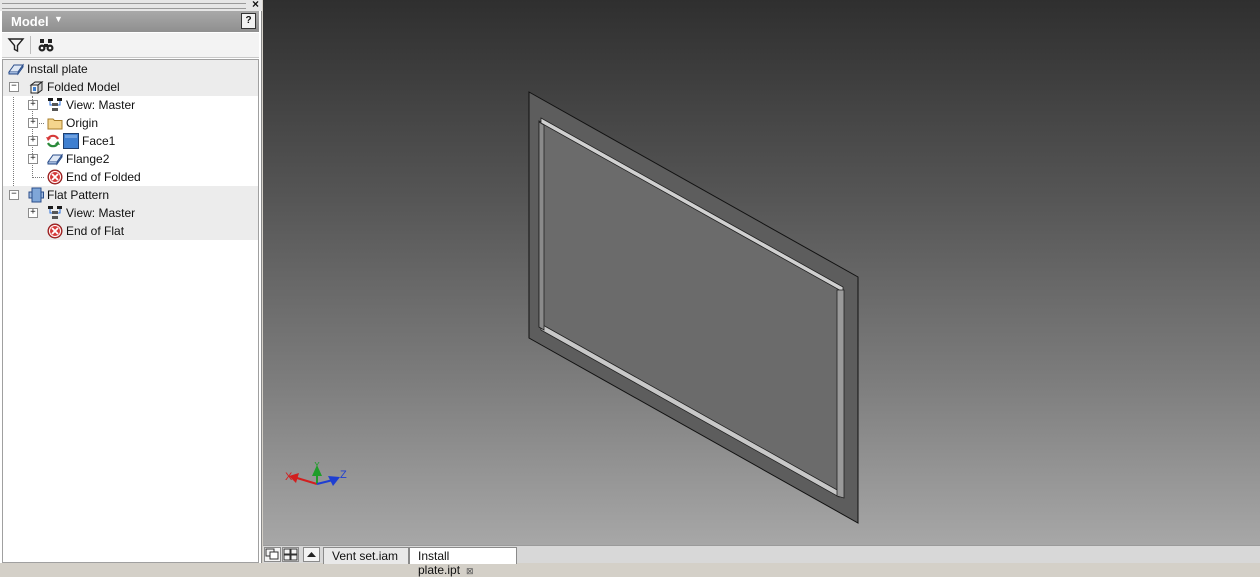  What do you see at coordinates (16, 69) in the screenshot?
I see `sheet-metal-part-icon` at bounding box center [16, 69].